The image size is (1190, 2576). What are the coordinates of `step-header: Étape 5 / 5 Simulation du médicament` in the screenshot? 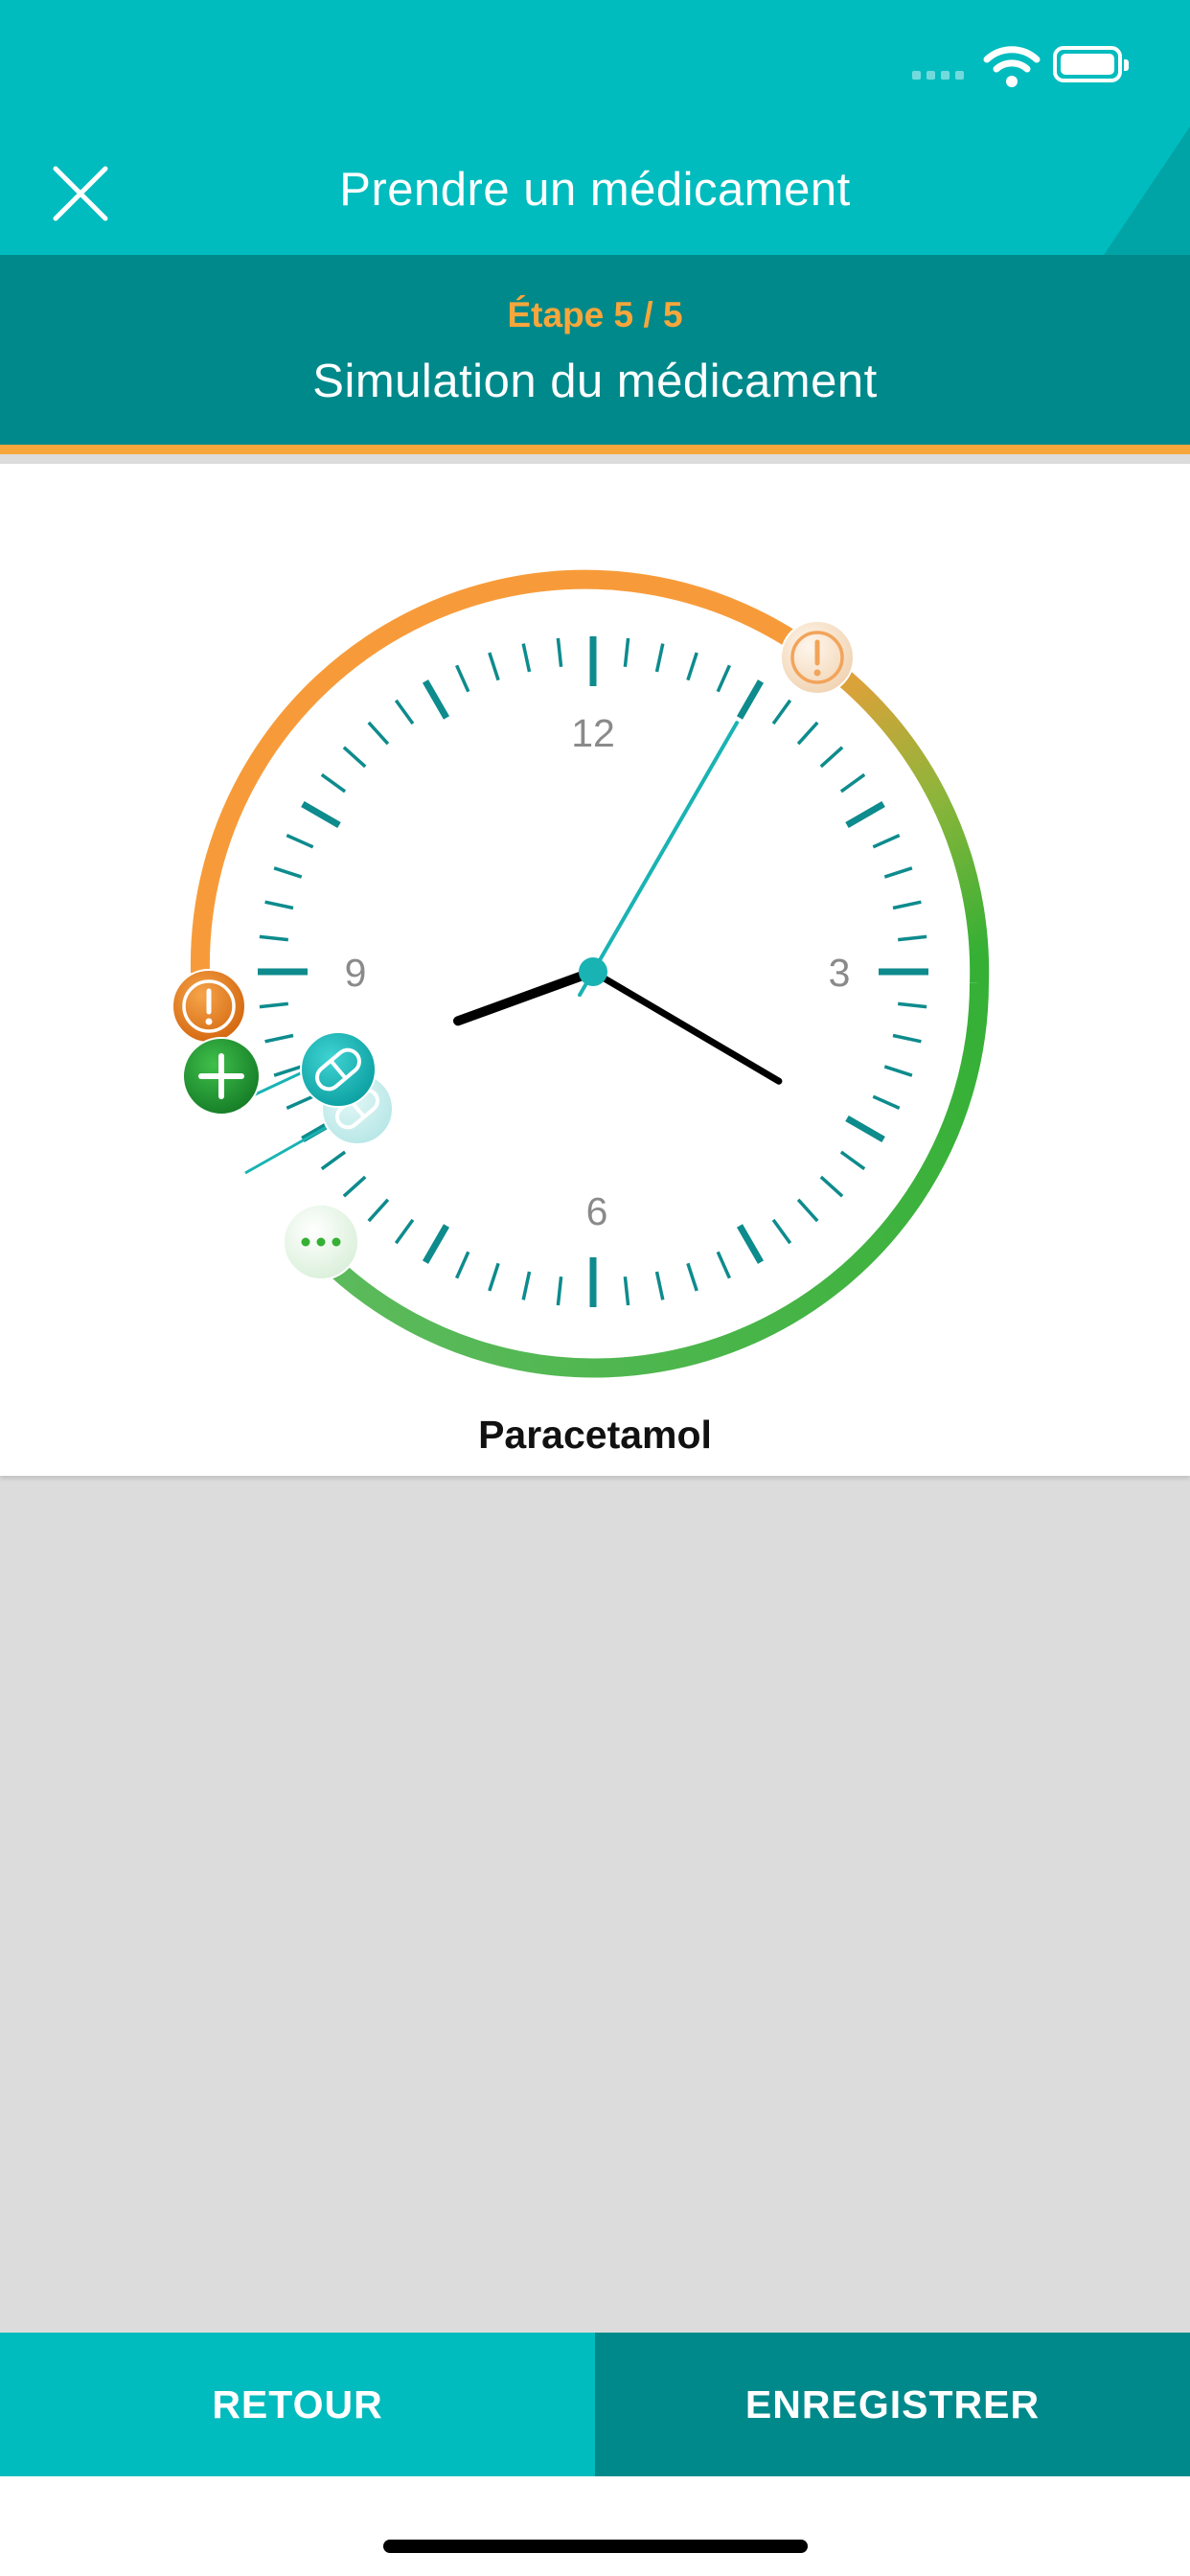 It's located at (595, 354).